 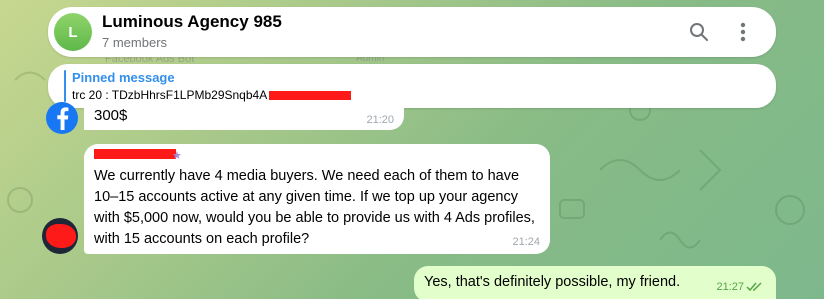 What do you see at coordinates (62, 118) in the screenshot?
I see `facebook-icon` at bounding box center [62, 118].